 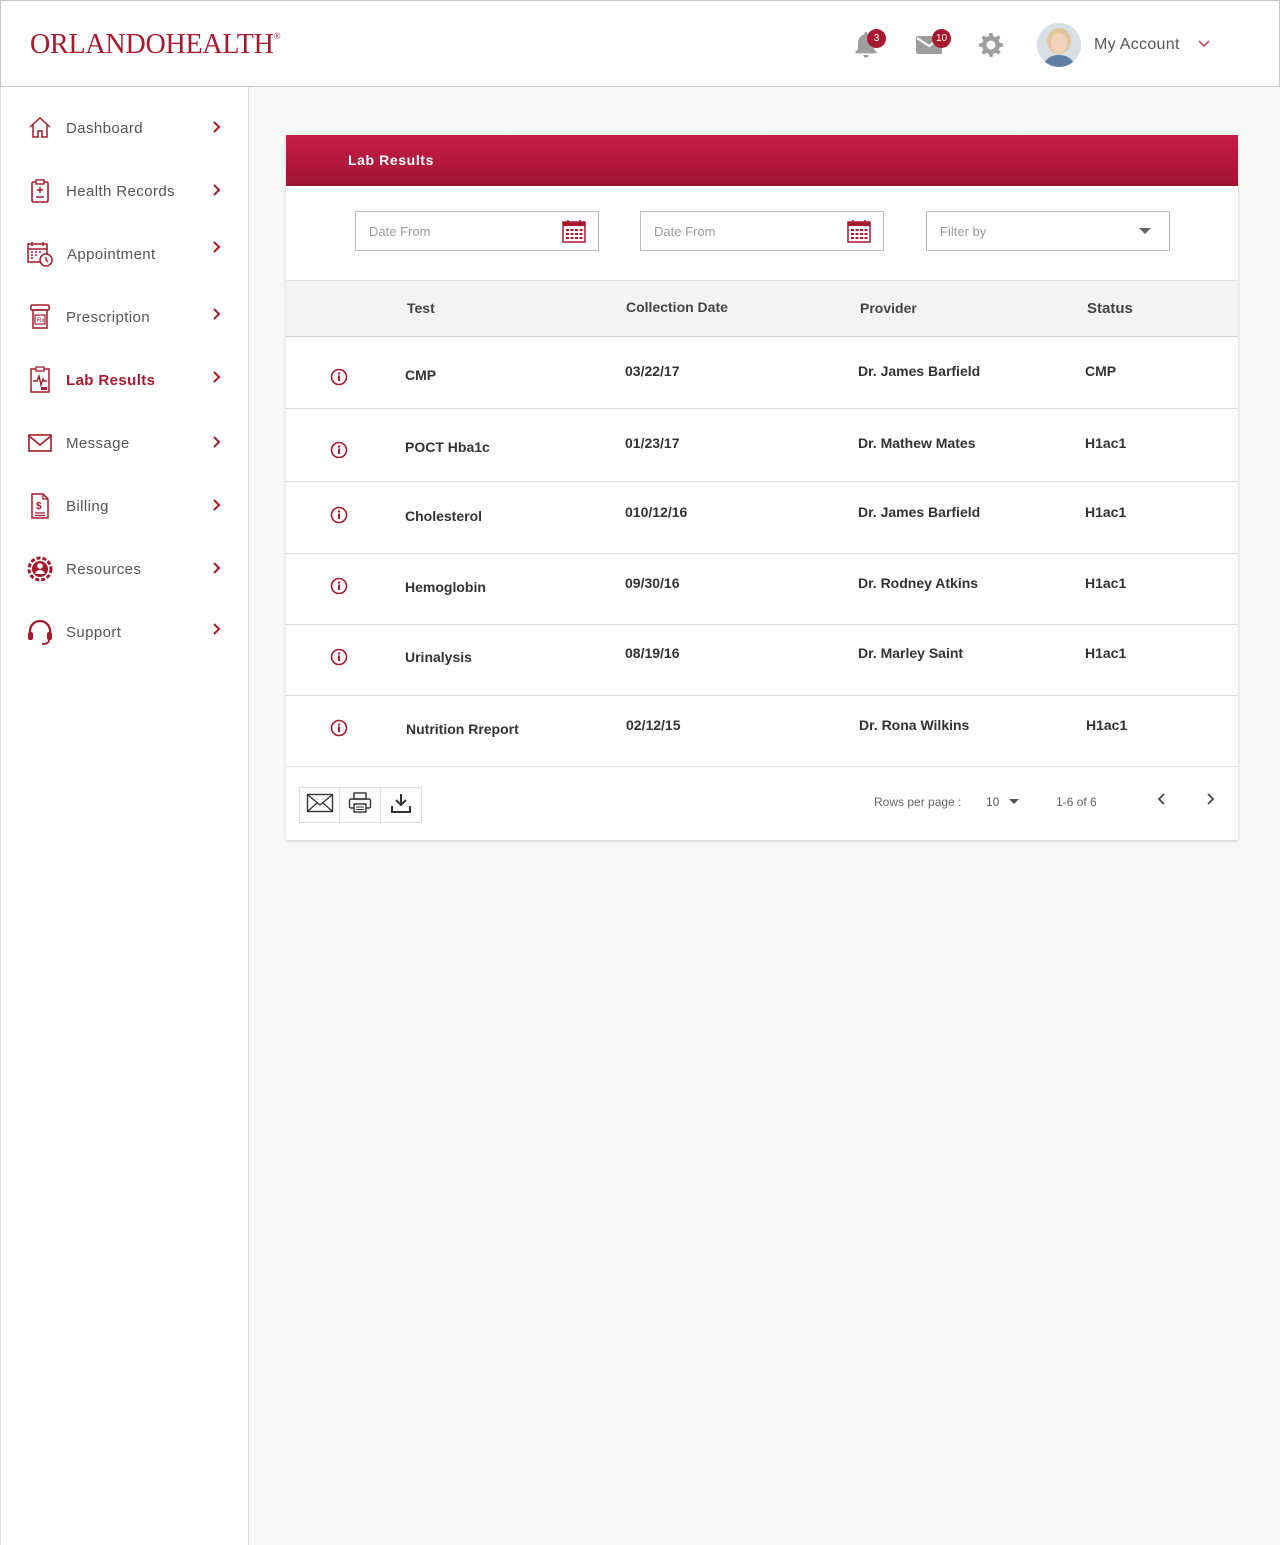 What do you see at coordinates (125, 128) in the screenshot?
I see `sidebar-item-dashboard: Dashboard` at bounding box center [125, 128].